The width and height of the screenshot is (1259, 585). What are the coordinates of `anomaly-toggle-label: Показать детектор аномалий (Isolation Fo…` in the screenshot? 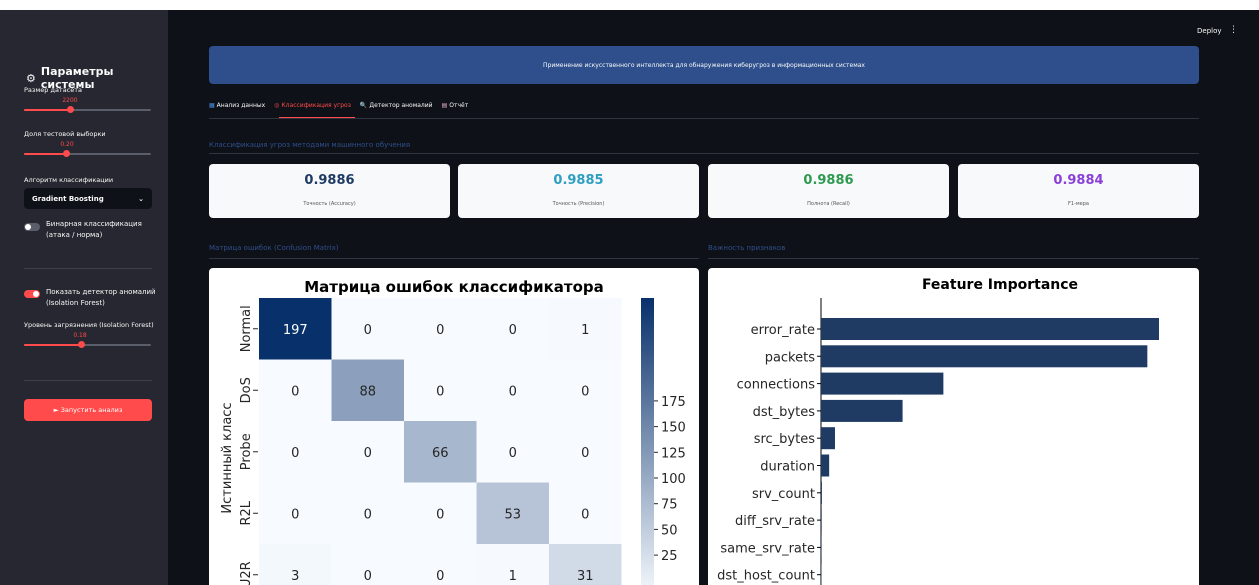 It's located at (101, 297).